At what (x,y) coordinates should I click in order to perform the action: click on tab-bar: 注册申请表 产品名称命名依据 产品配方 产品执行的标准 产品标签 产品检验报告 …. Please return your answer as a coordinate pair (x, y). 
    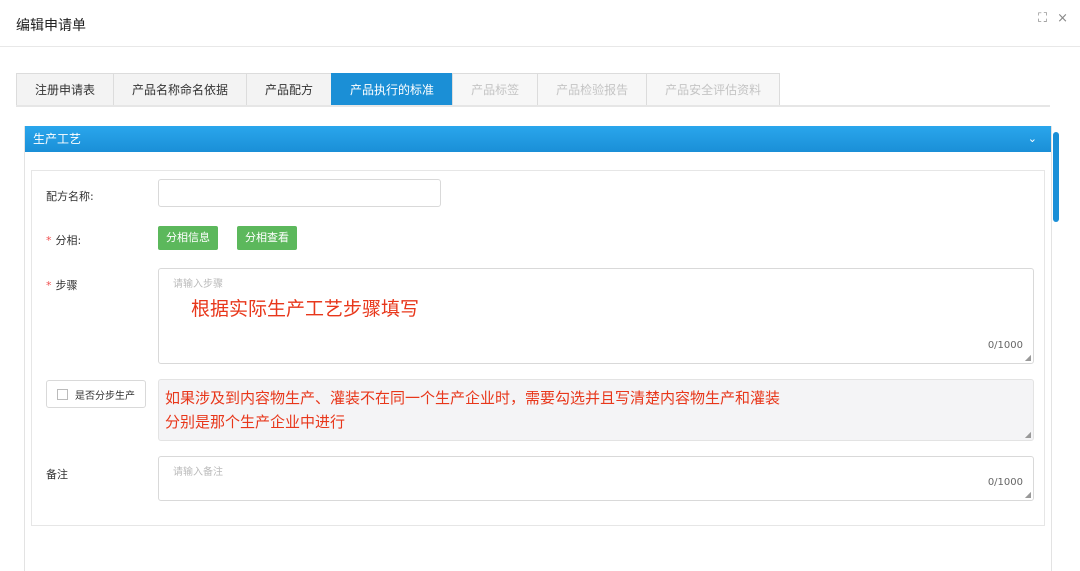
    Looking at the image, I should click on (533, 90).